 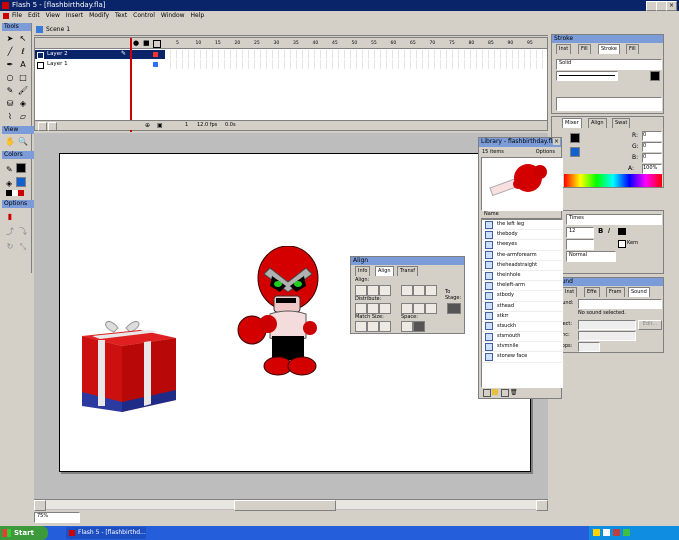 What do you see at coordinates (522, 317) in the screenshot?
I see `library-item: stkrr` at bounding box center [522, 317].